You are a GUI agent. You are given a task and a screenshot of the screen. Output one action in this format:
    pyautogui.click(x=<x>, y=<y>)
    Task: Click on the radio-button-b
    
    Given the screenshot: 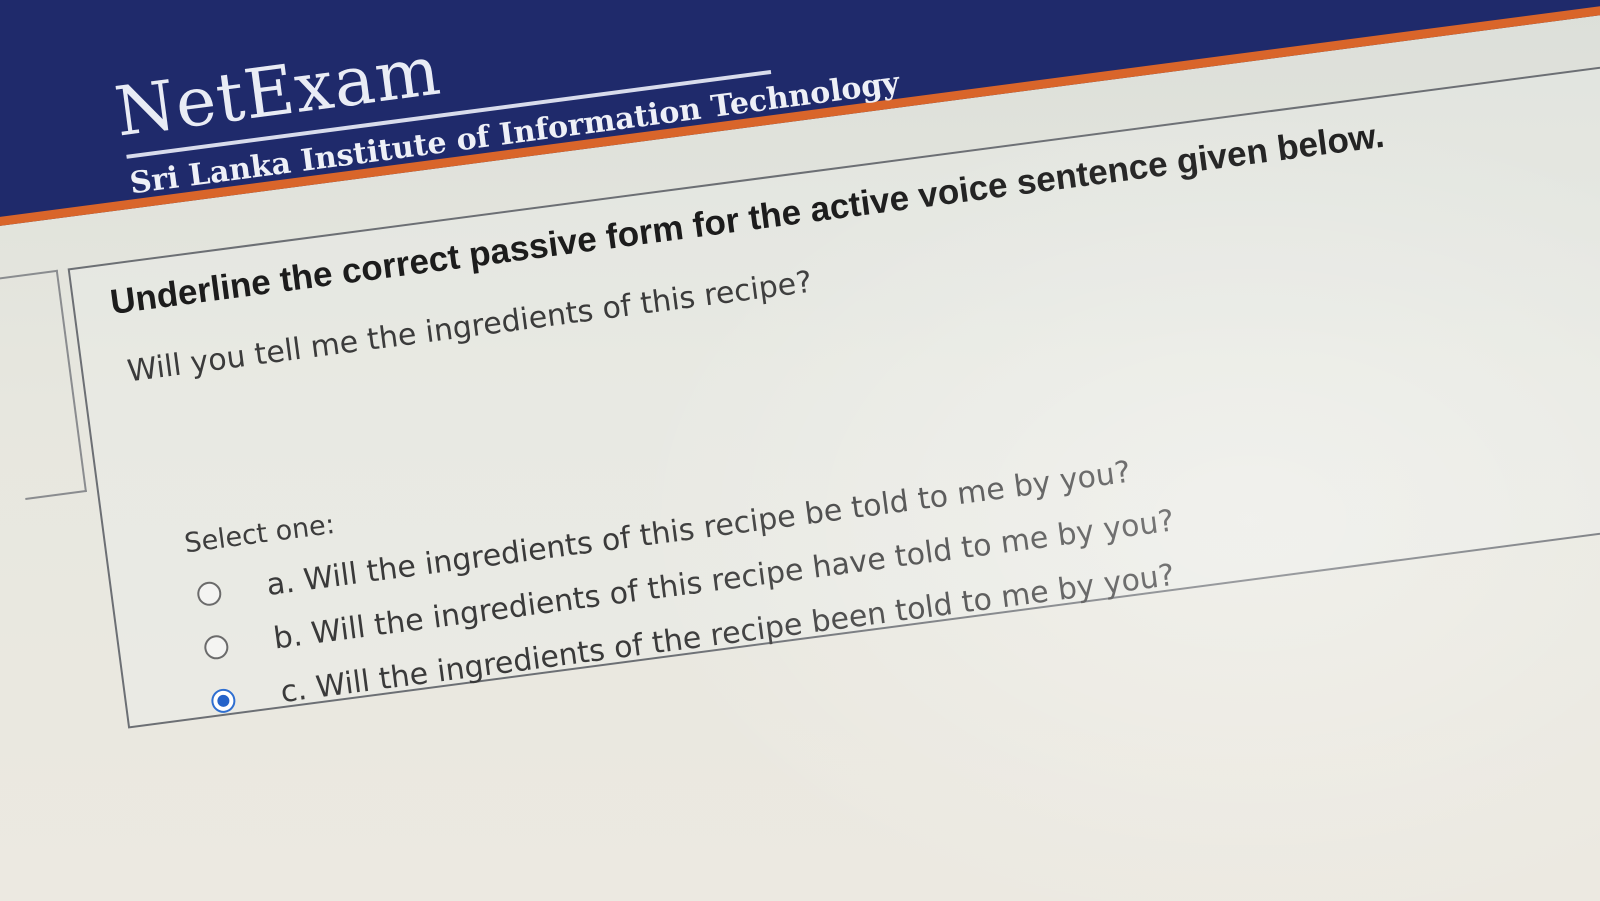 What is the action you would take?
    pyautogui.click(x=216, y=647)
    